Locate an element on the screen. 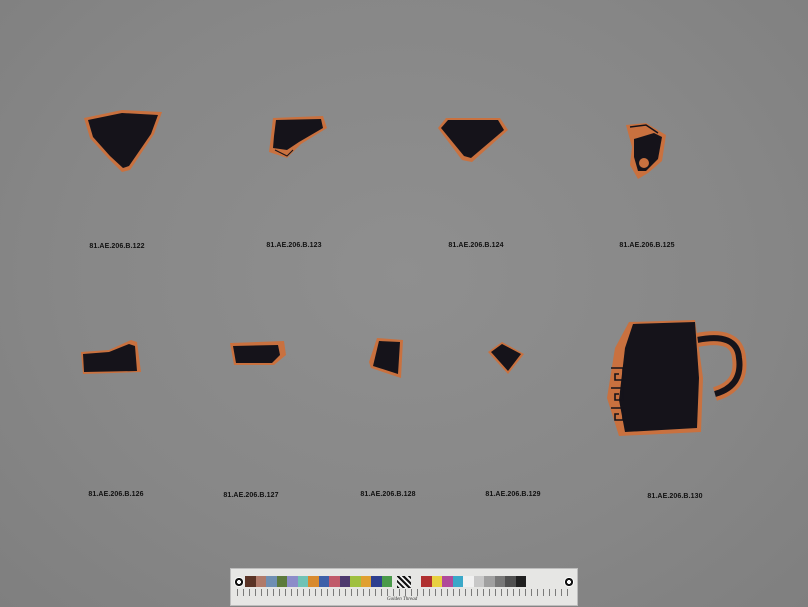 Image resolution: width=808 pixels, height=607 pixels. specimen-label: 81.AE.206.B.123 is located at coordinates (294, 245).